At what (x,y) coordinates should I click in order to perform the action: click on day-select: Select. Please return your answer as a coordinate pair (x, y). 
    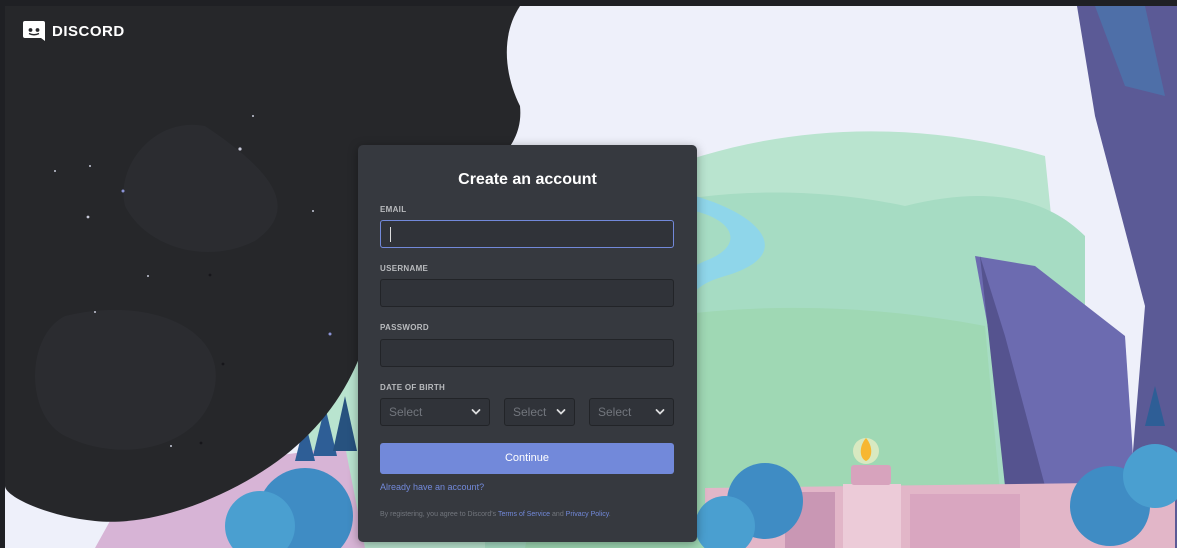
    Looking at the image, I should click on (539, 412).